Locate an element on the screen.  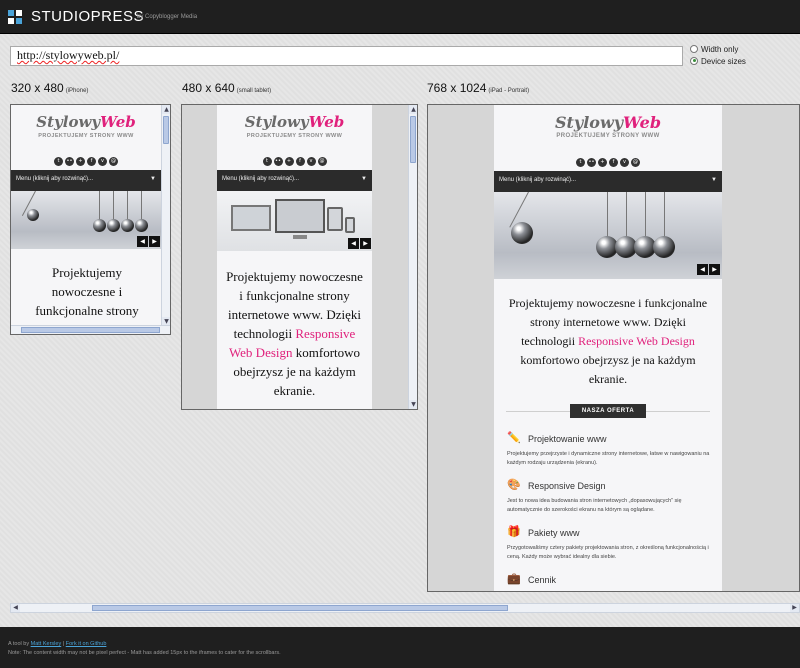
small-tablet-vertical-scrollbar: ▲ ▼ is located at coordinates (412, 257).